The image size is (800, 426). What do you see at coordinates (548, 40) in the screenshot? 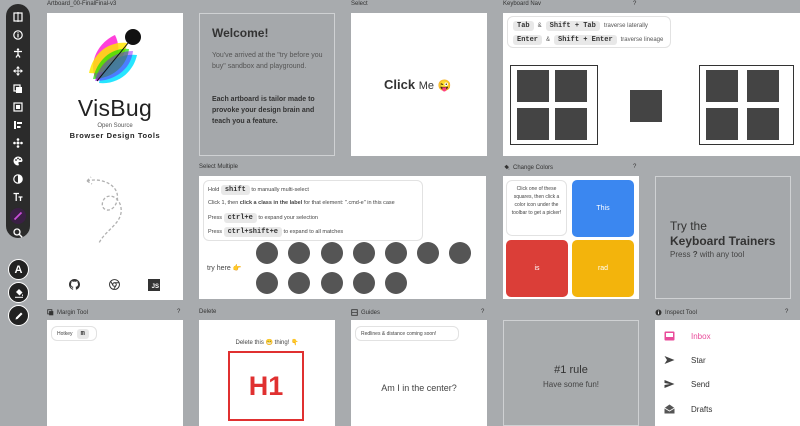
I see `amp-2: &` at bounding box center [548, 40].